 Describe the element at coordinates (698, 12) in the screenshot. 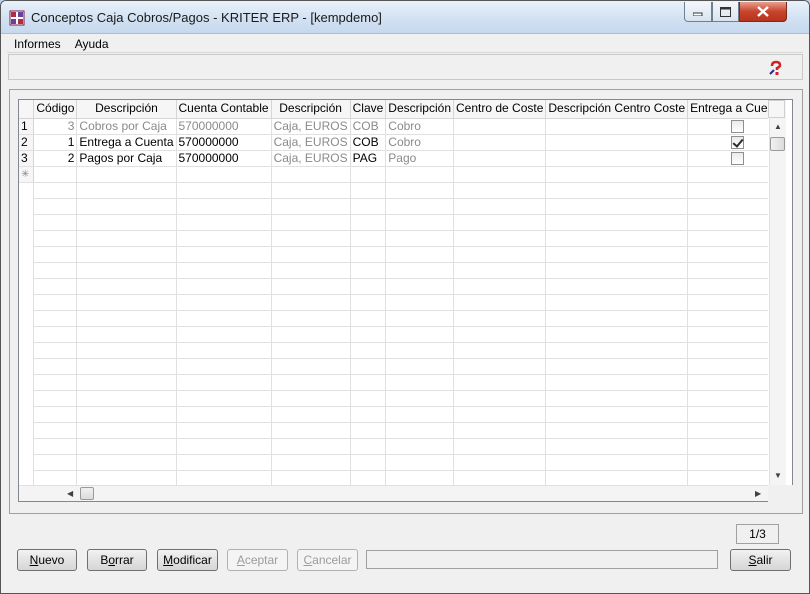

I see `minimize-button` at that location.